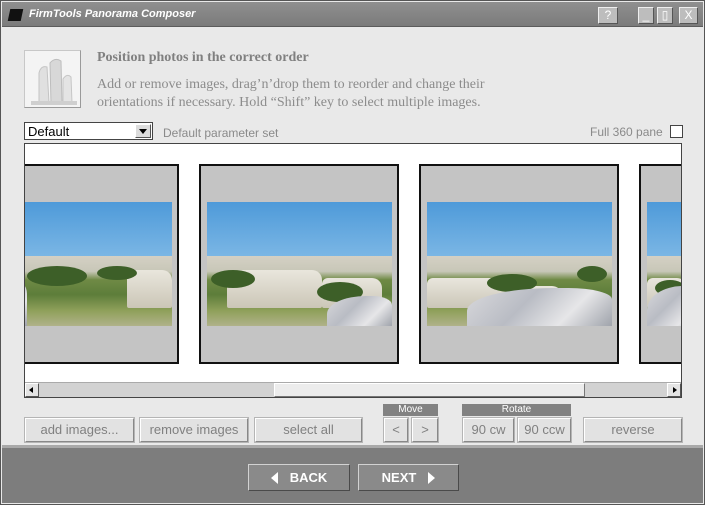 This screenshot has height=505, width=705. Describe the element at coordinates (32, 390) in the screenshot. I see `scroll-left-icon` at that location.